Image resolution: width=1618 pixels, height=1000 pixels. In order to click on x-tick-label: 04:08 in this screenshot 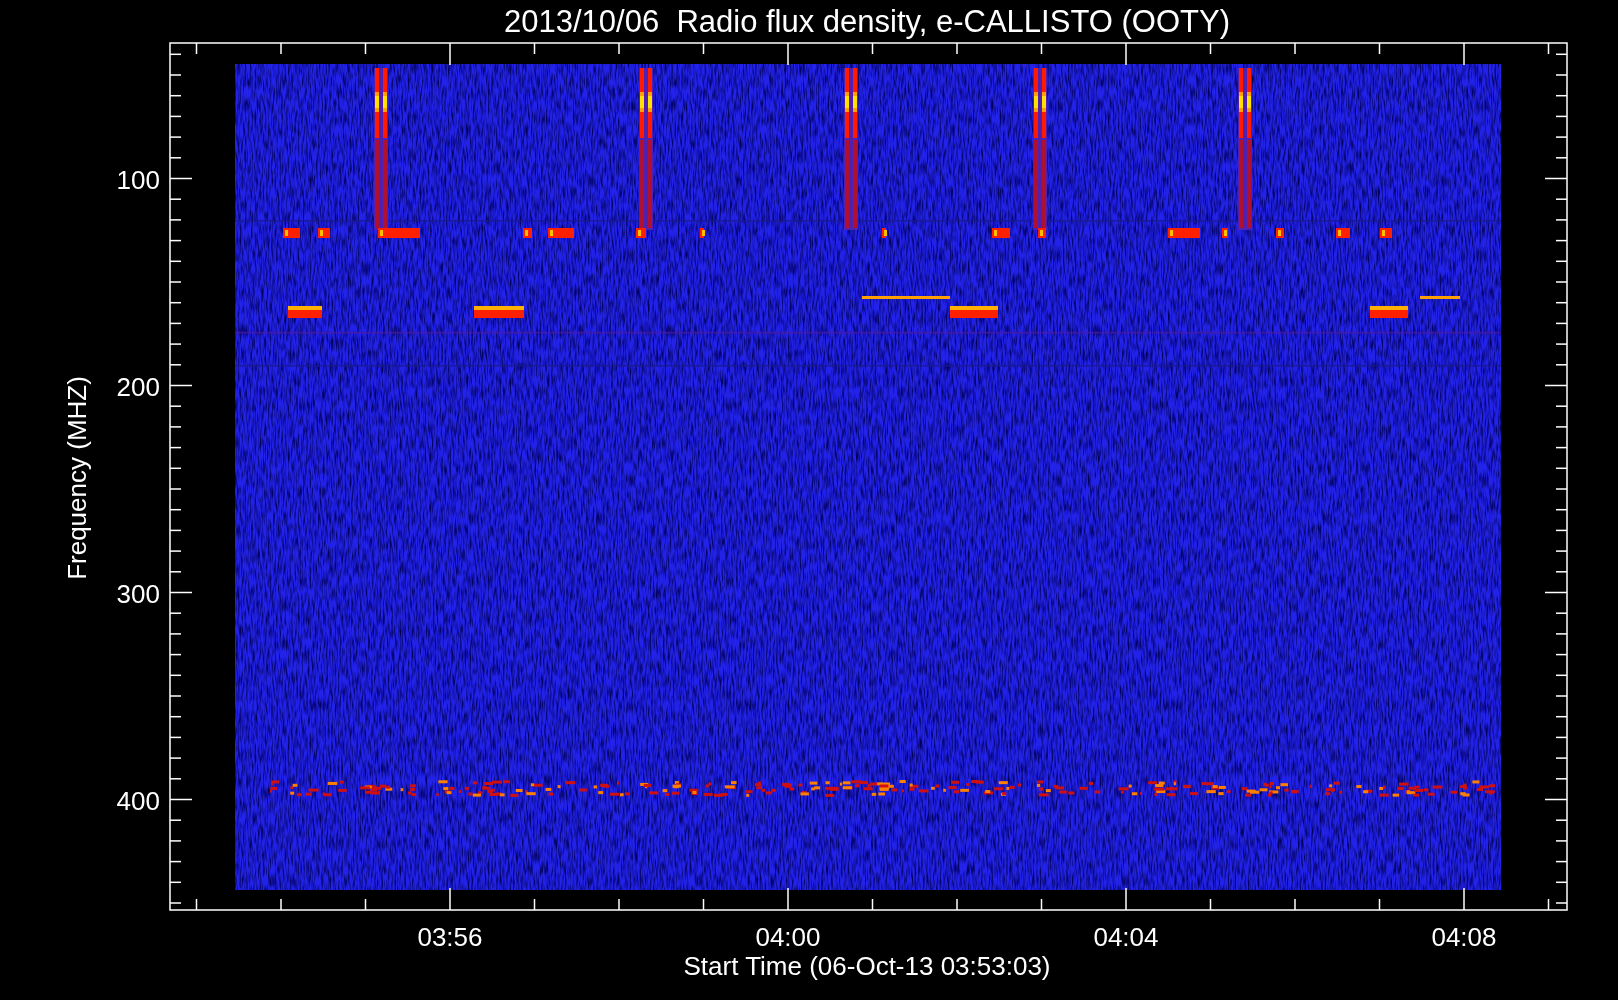, I will do `click(1464, 937)`.